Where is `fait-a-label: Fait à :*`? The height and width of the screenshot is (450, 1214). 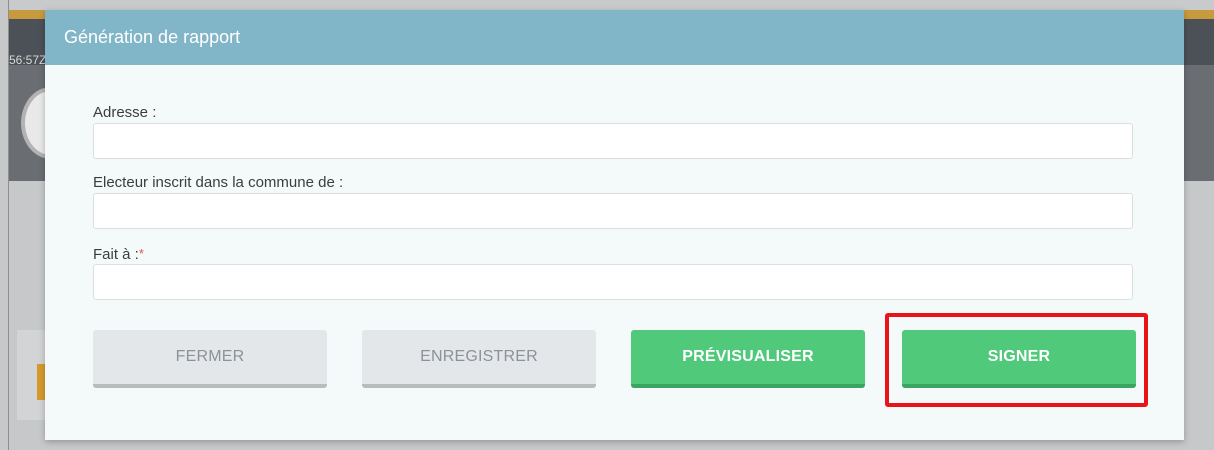 fait-a-label: Fait à :* is located at coordinates (118, 254).